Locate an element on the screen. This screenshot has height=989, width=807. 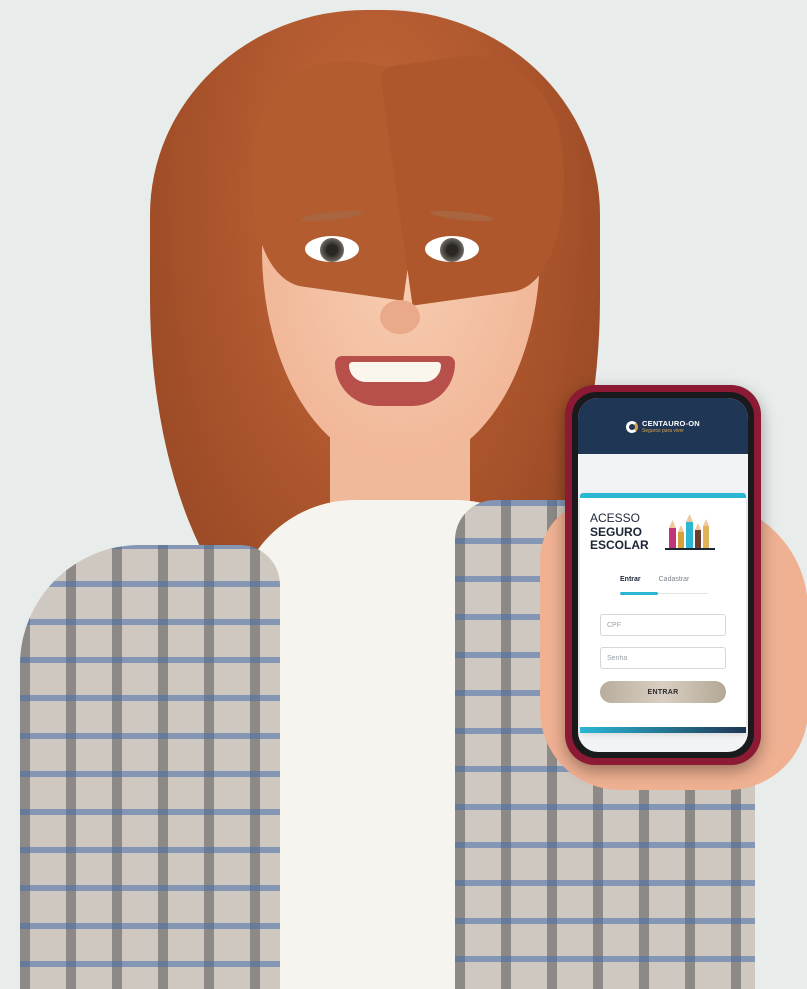
auth-tabs: Entrar Cadastrar is located at coordinates (654, 583).